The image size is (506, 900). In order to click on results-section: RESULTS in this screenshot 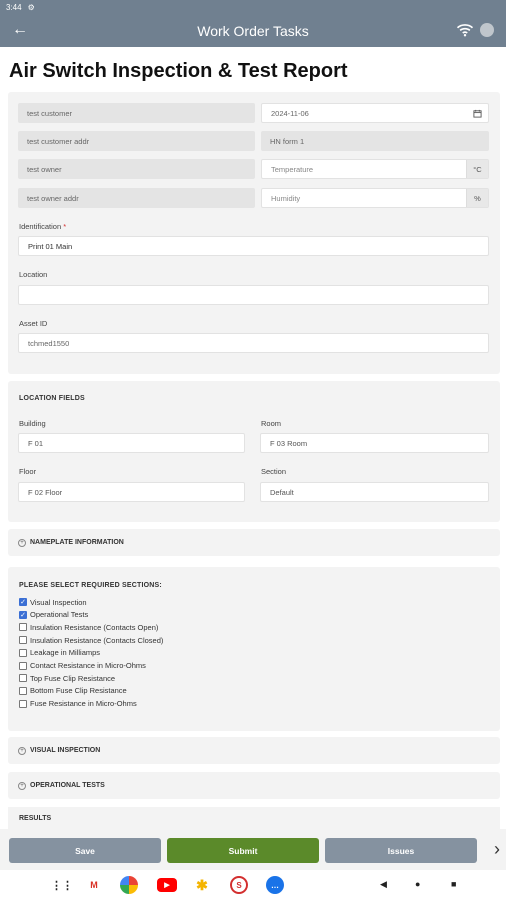, I will do `click(254, 818)`.